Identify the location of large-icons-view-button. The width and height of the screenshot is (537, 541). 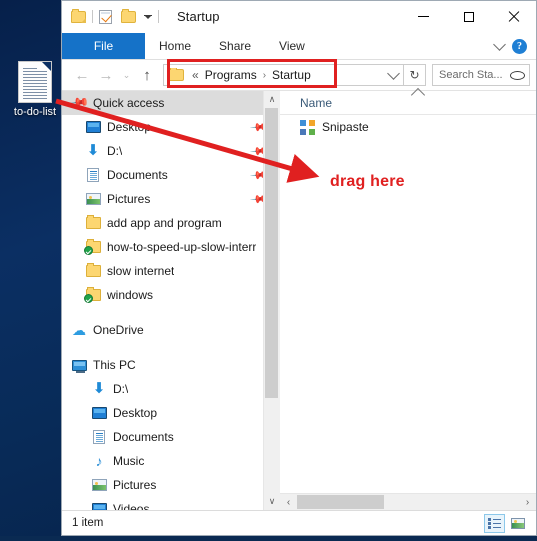
(517, 523).